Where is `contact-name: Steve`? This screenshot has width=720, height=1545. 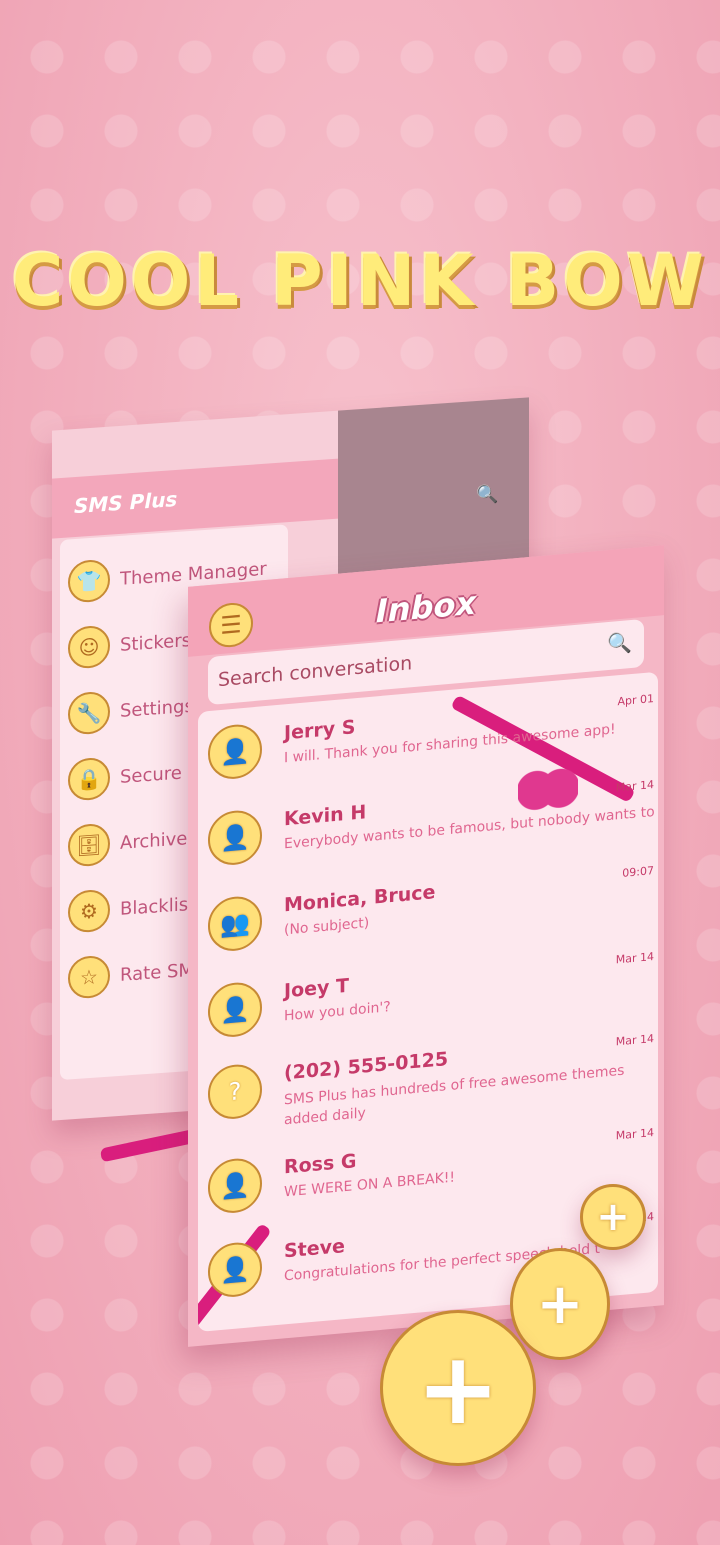
contact-name: Steve is located at coordinates (314, 1249).